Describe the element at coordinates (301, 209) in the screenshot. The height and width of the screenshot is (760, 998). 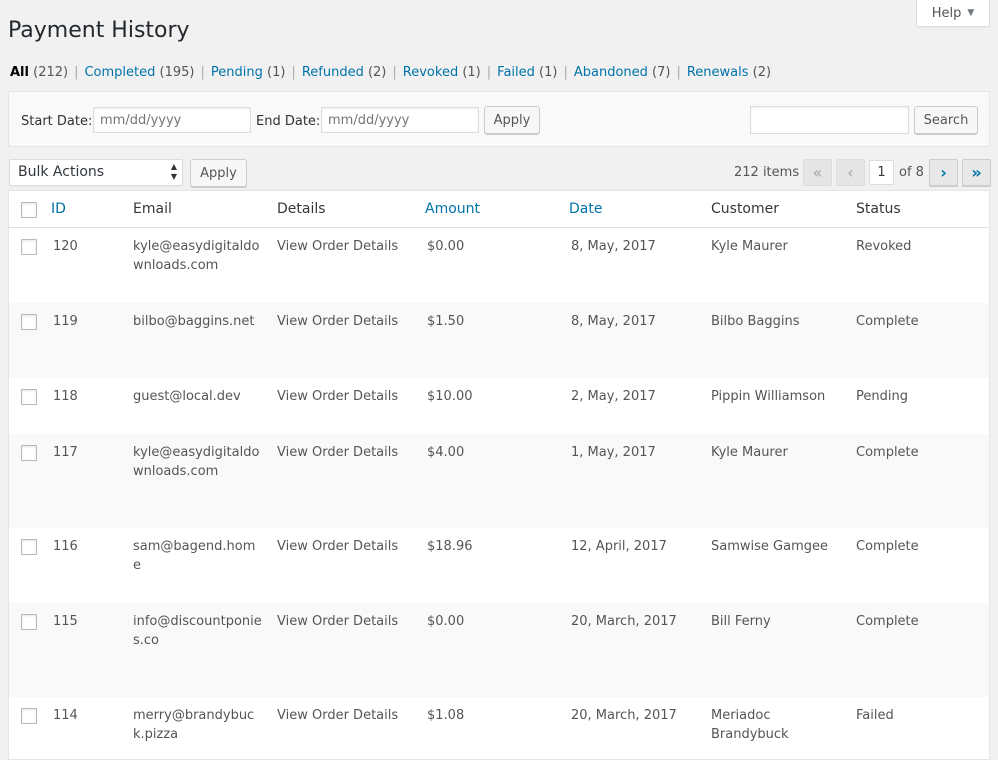
I see `column-details: Details` at that location.